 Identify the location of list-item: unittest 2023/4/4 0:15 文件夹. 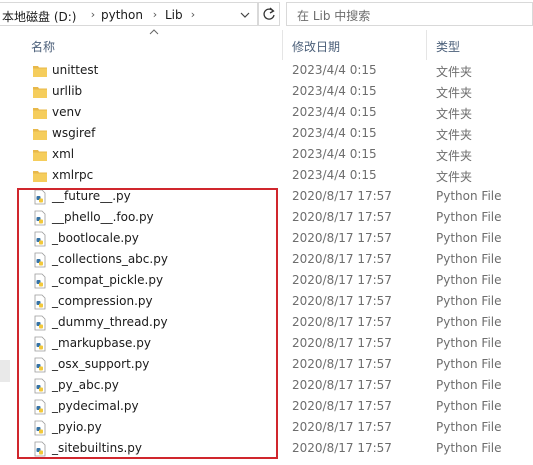
(266, 70).